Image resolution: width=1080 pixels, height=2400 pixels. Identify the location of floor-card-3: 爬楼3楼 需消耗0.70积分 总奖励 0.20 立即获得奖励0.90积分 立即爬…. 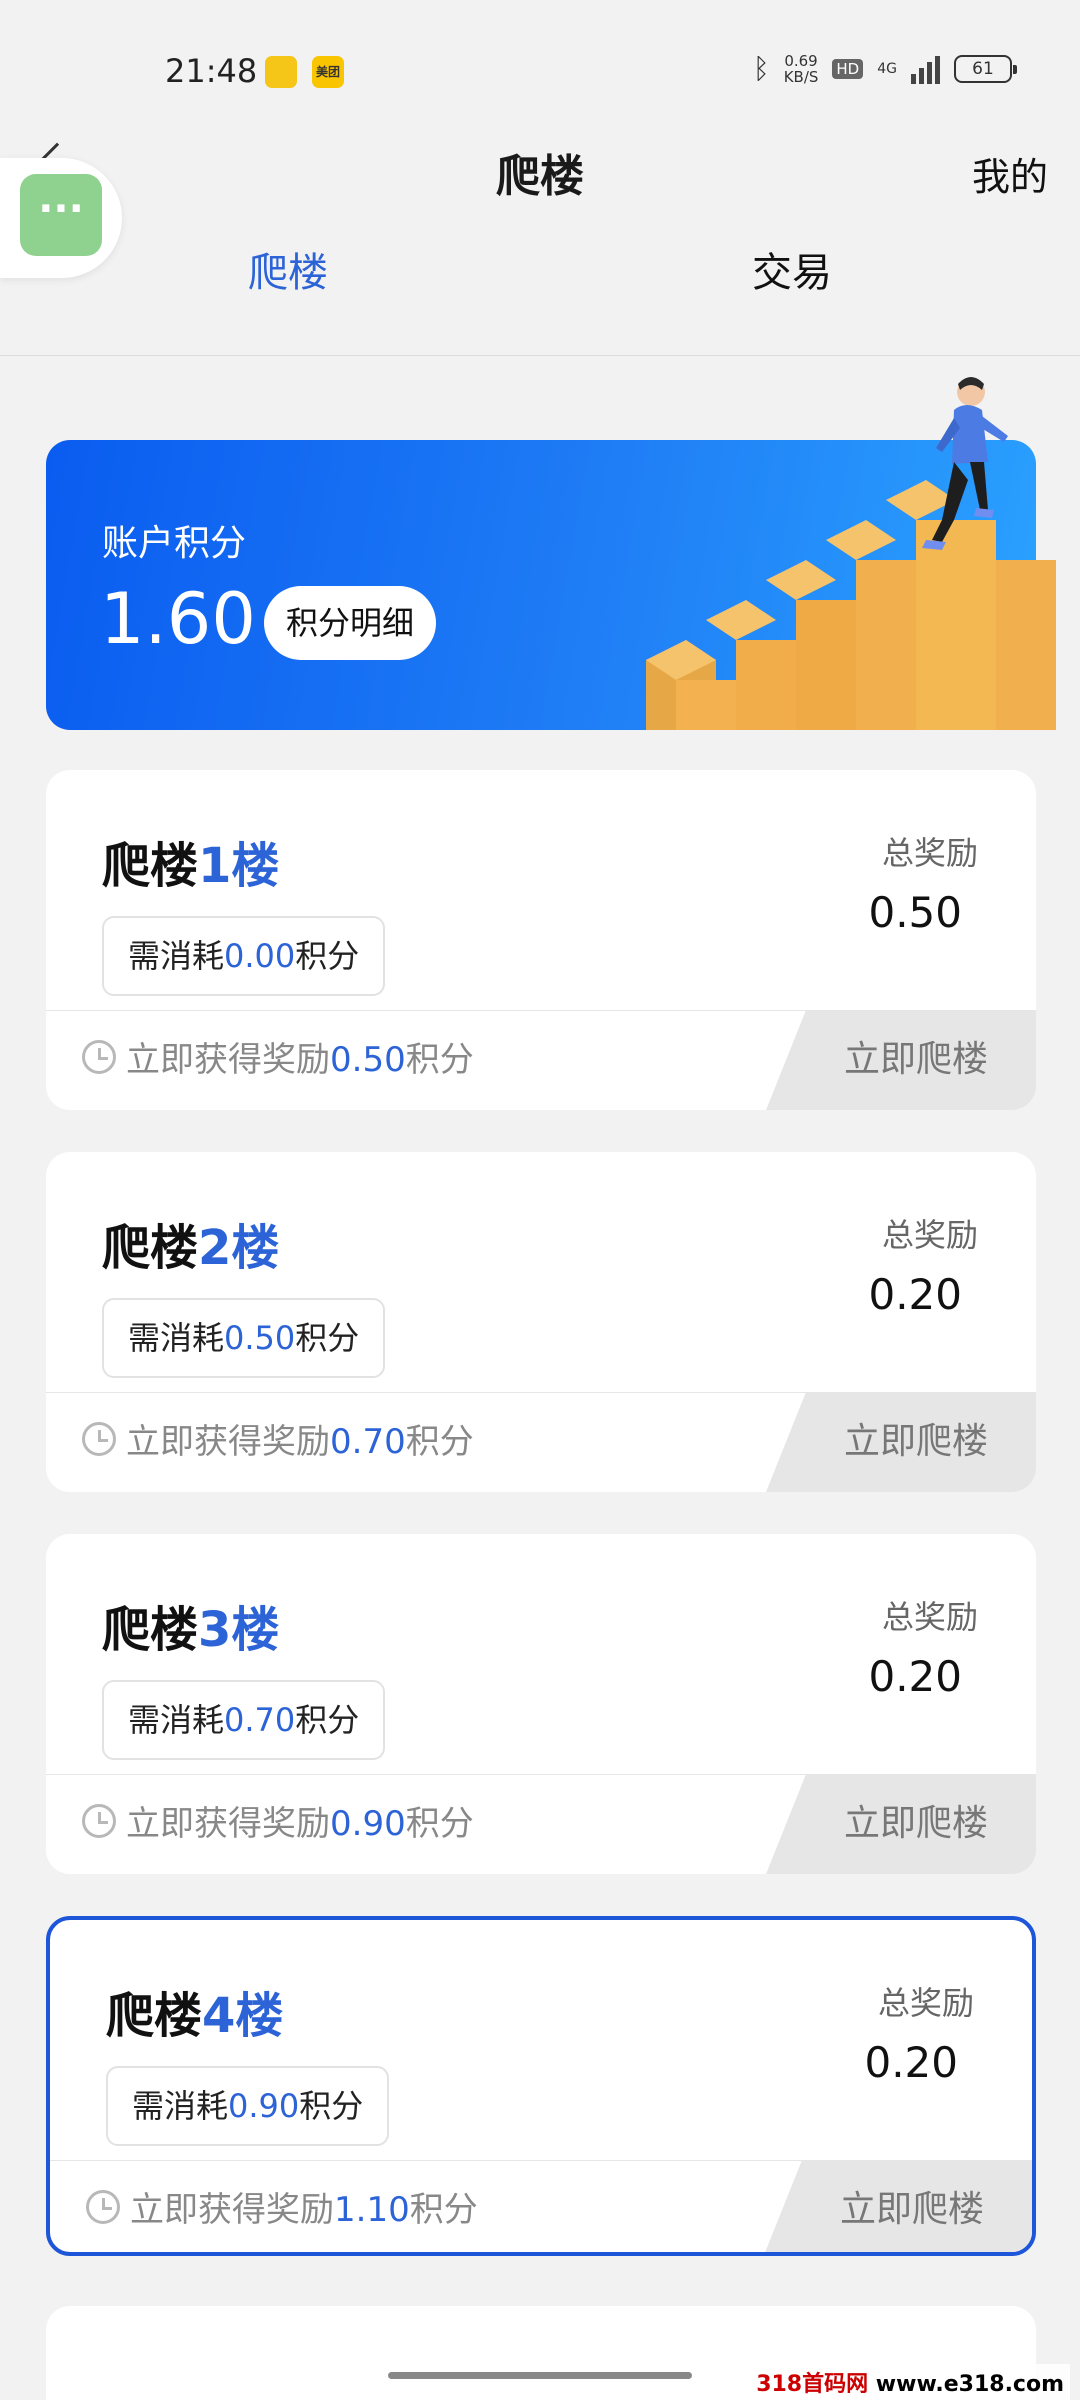
(541, 1704).